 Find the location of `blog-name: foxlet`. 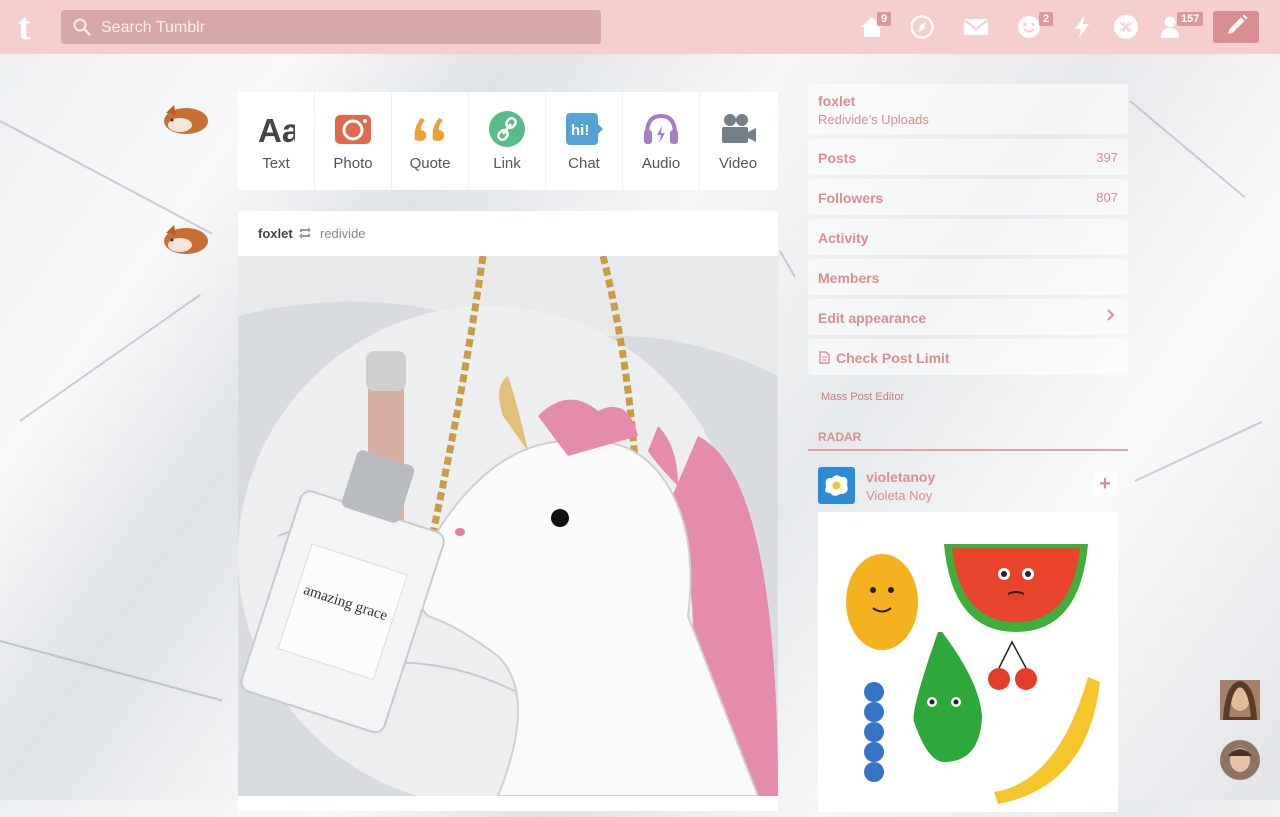

blog-name: foxlet is located at coordinates (837, 101).